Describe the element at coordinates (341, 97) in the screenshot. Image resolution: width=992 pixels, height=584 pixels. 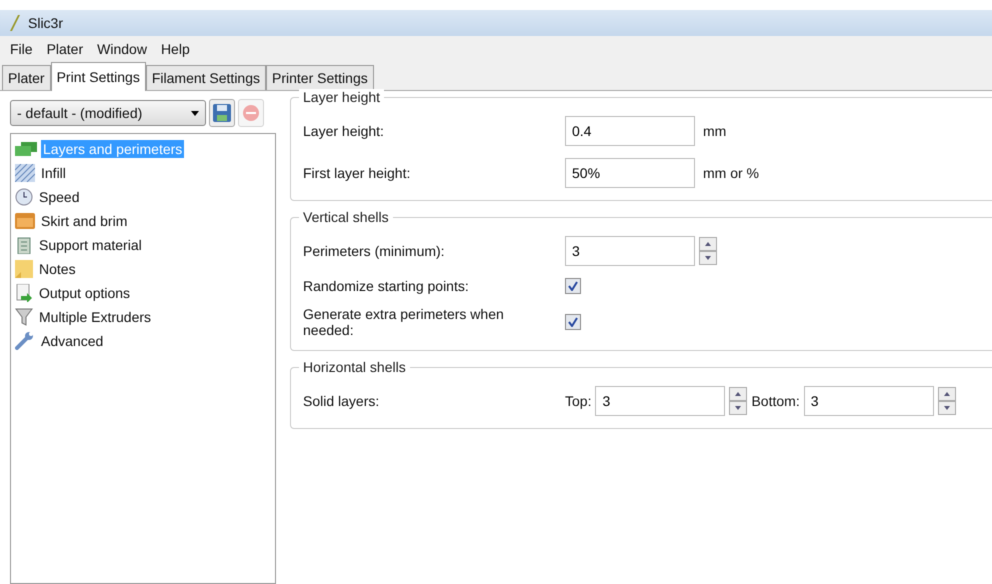
I see `group-title: Layer height` at that location.